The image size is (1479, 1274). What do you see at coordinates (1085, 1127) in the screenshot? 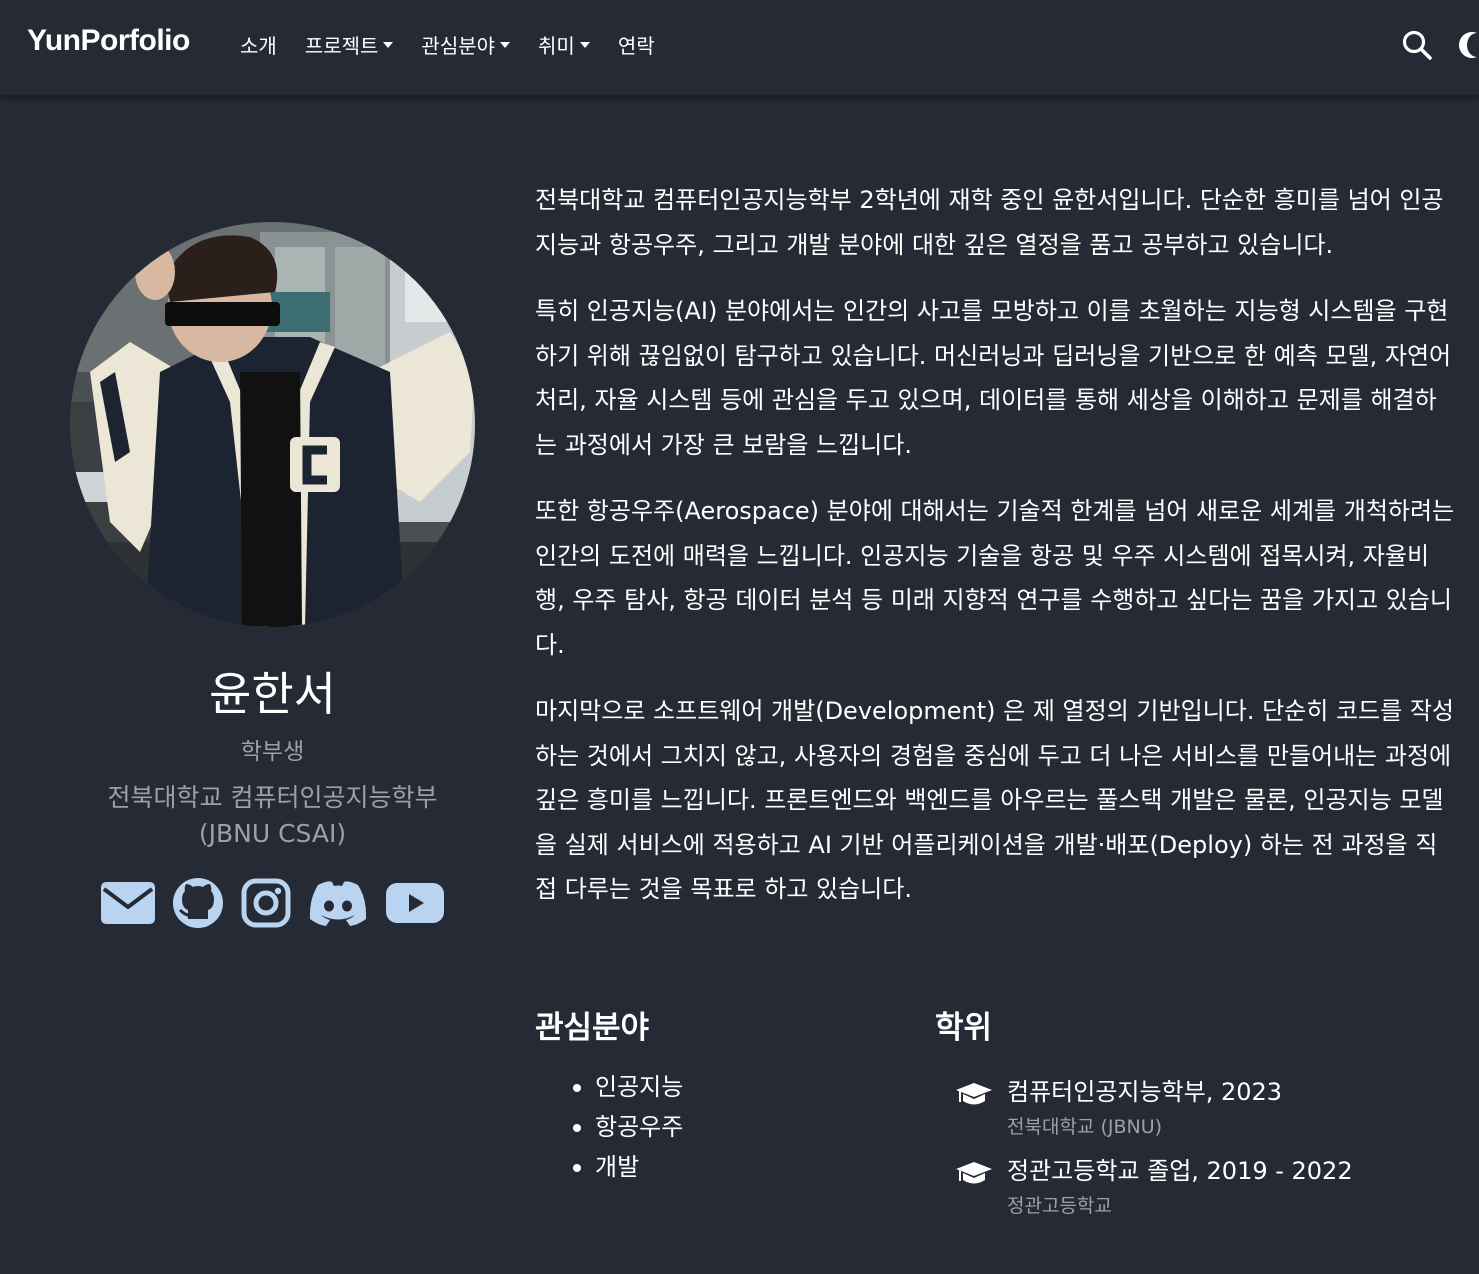
I see `degree-institution: 전북대학교 (JBNU)` at bounding box center [1085, 1127].